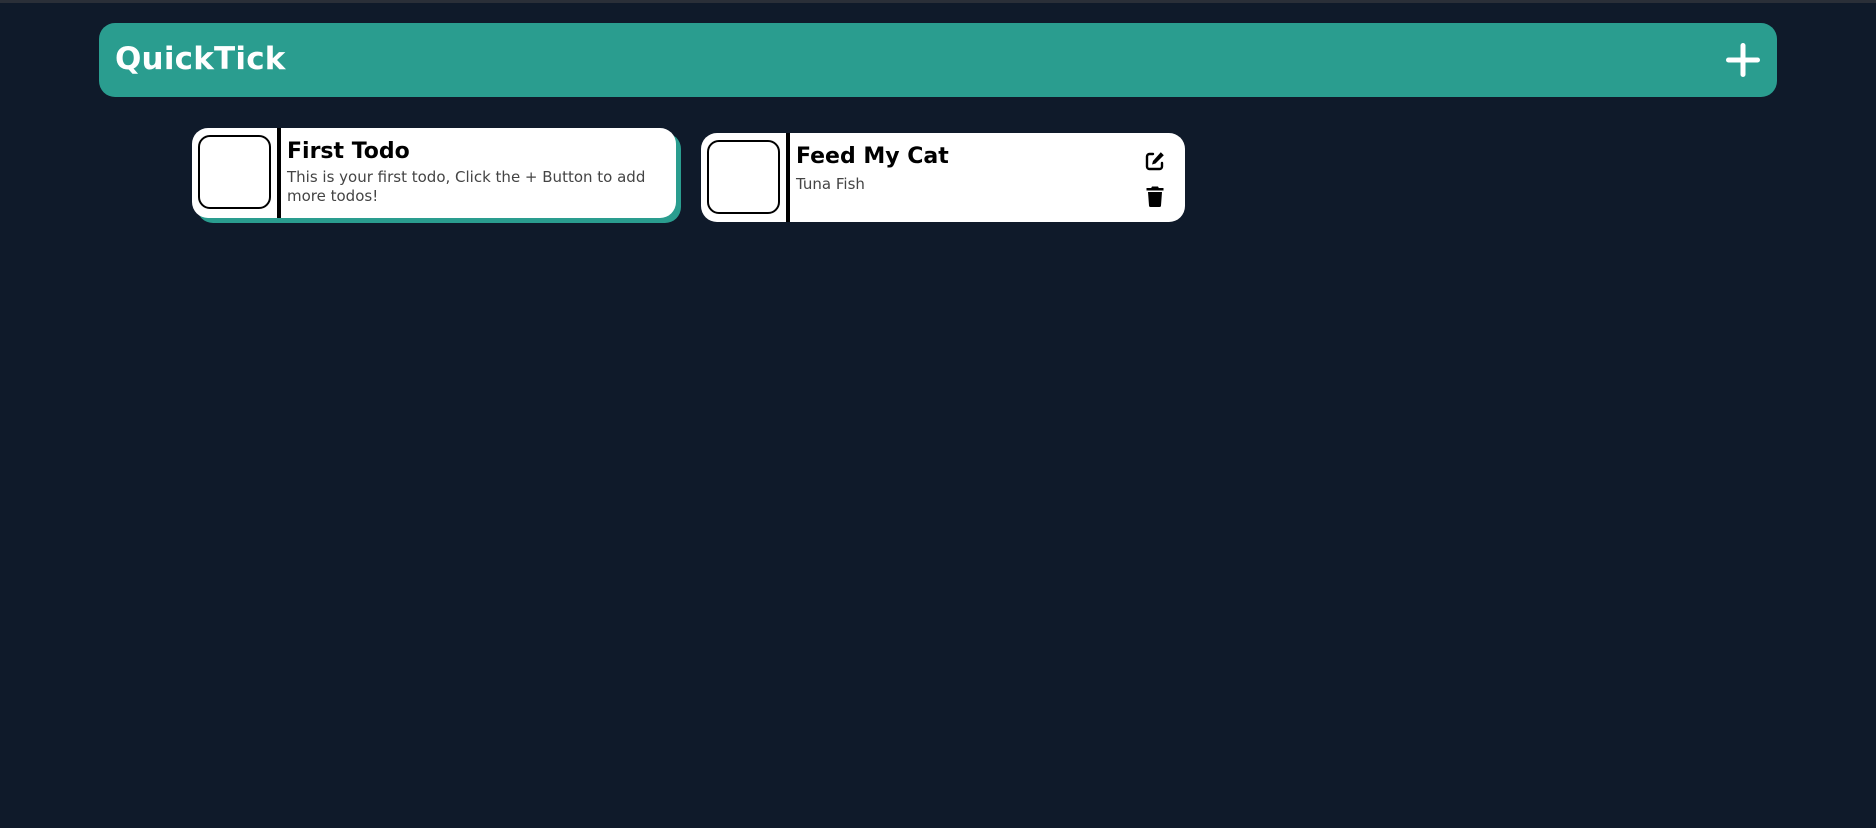  I want to click on edit-icon, so click(1154, 161).